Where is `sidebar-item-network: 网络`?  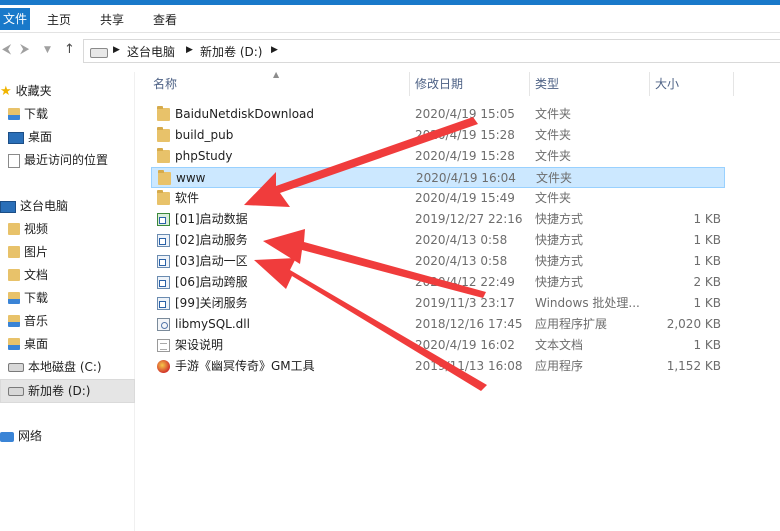 sidebar-item-network: 网络 is located at coordinates (21, 436).